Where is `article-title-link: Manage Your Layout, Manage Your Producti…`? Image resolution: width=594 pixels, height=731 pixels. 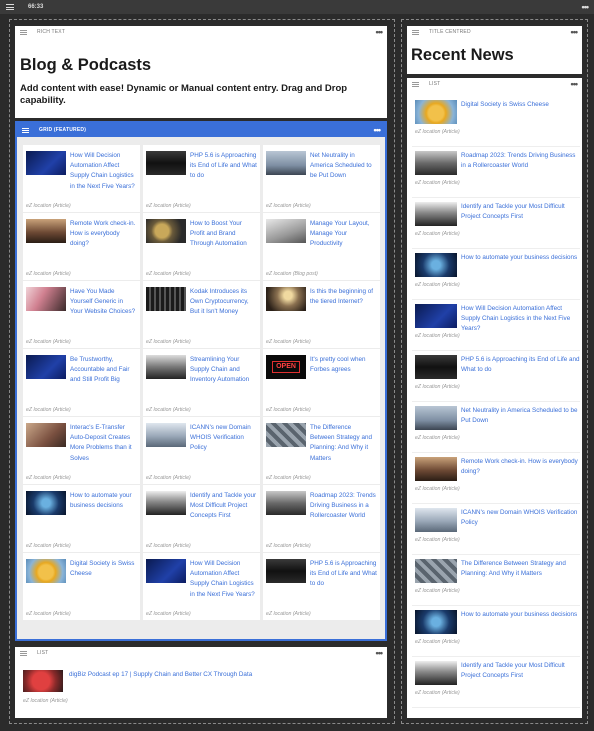 article-title-link: Manage Your Layout, Manage Your Producti… is located at coordinates (343, 234).